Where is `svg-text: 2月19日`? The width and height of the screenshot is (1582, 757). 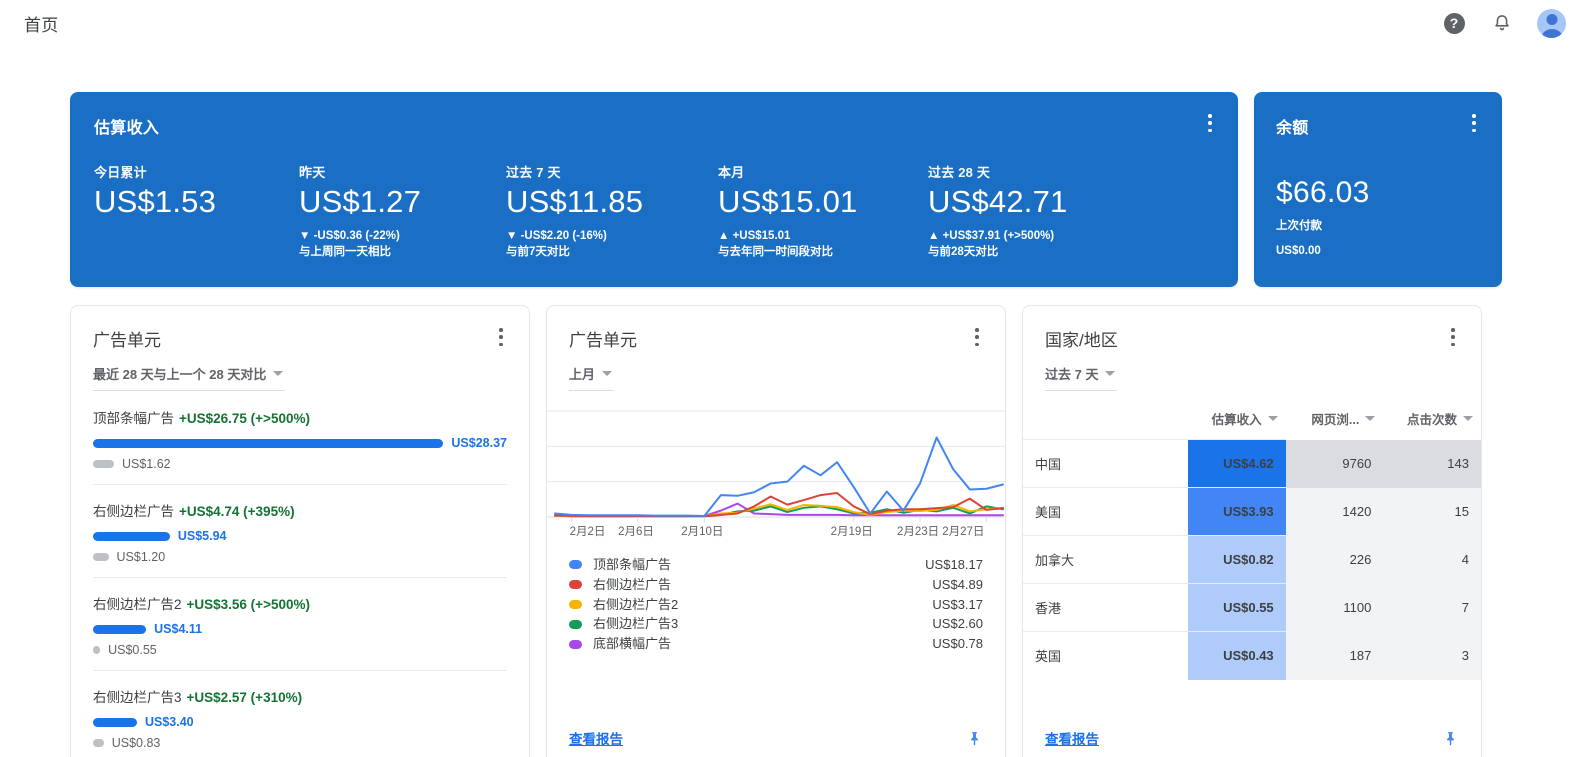
svg-text: 2月19日 is located at coordinates (852, 532).